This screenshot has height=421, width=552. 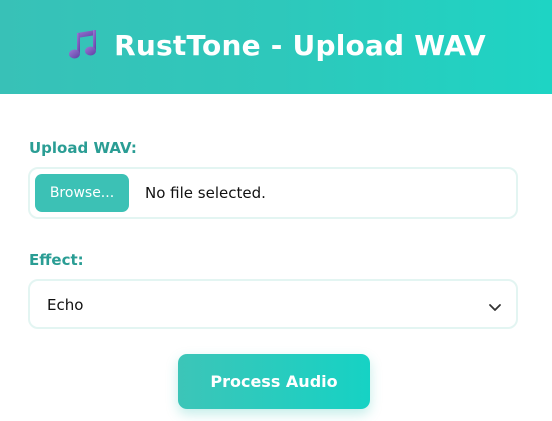 I want to click on effect-label: Effect:, so click(x=56, y=260).